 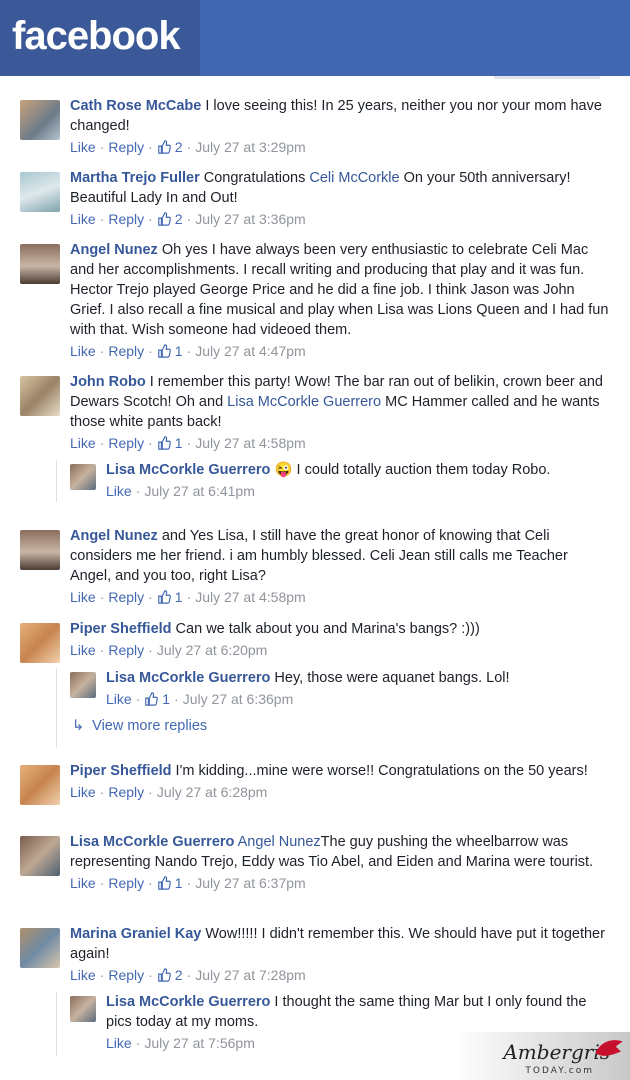 What do you see at coordinates (250, 883) in the screenshot?
I see `timestamp: July 27 at 6:37pm` at bounding box center [250, 883].